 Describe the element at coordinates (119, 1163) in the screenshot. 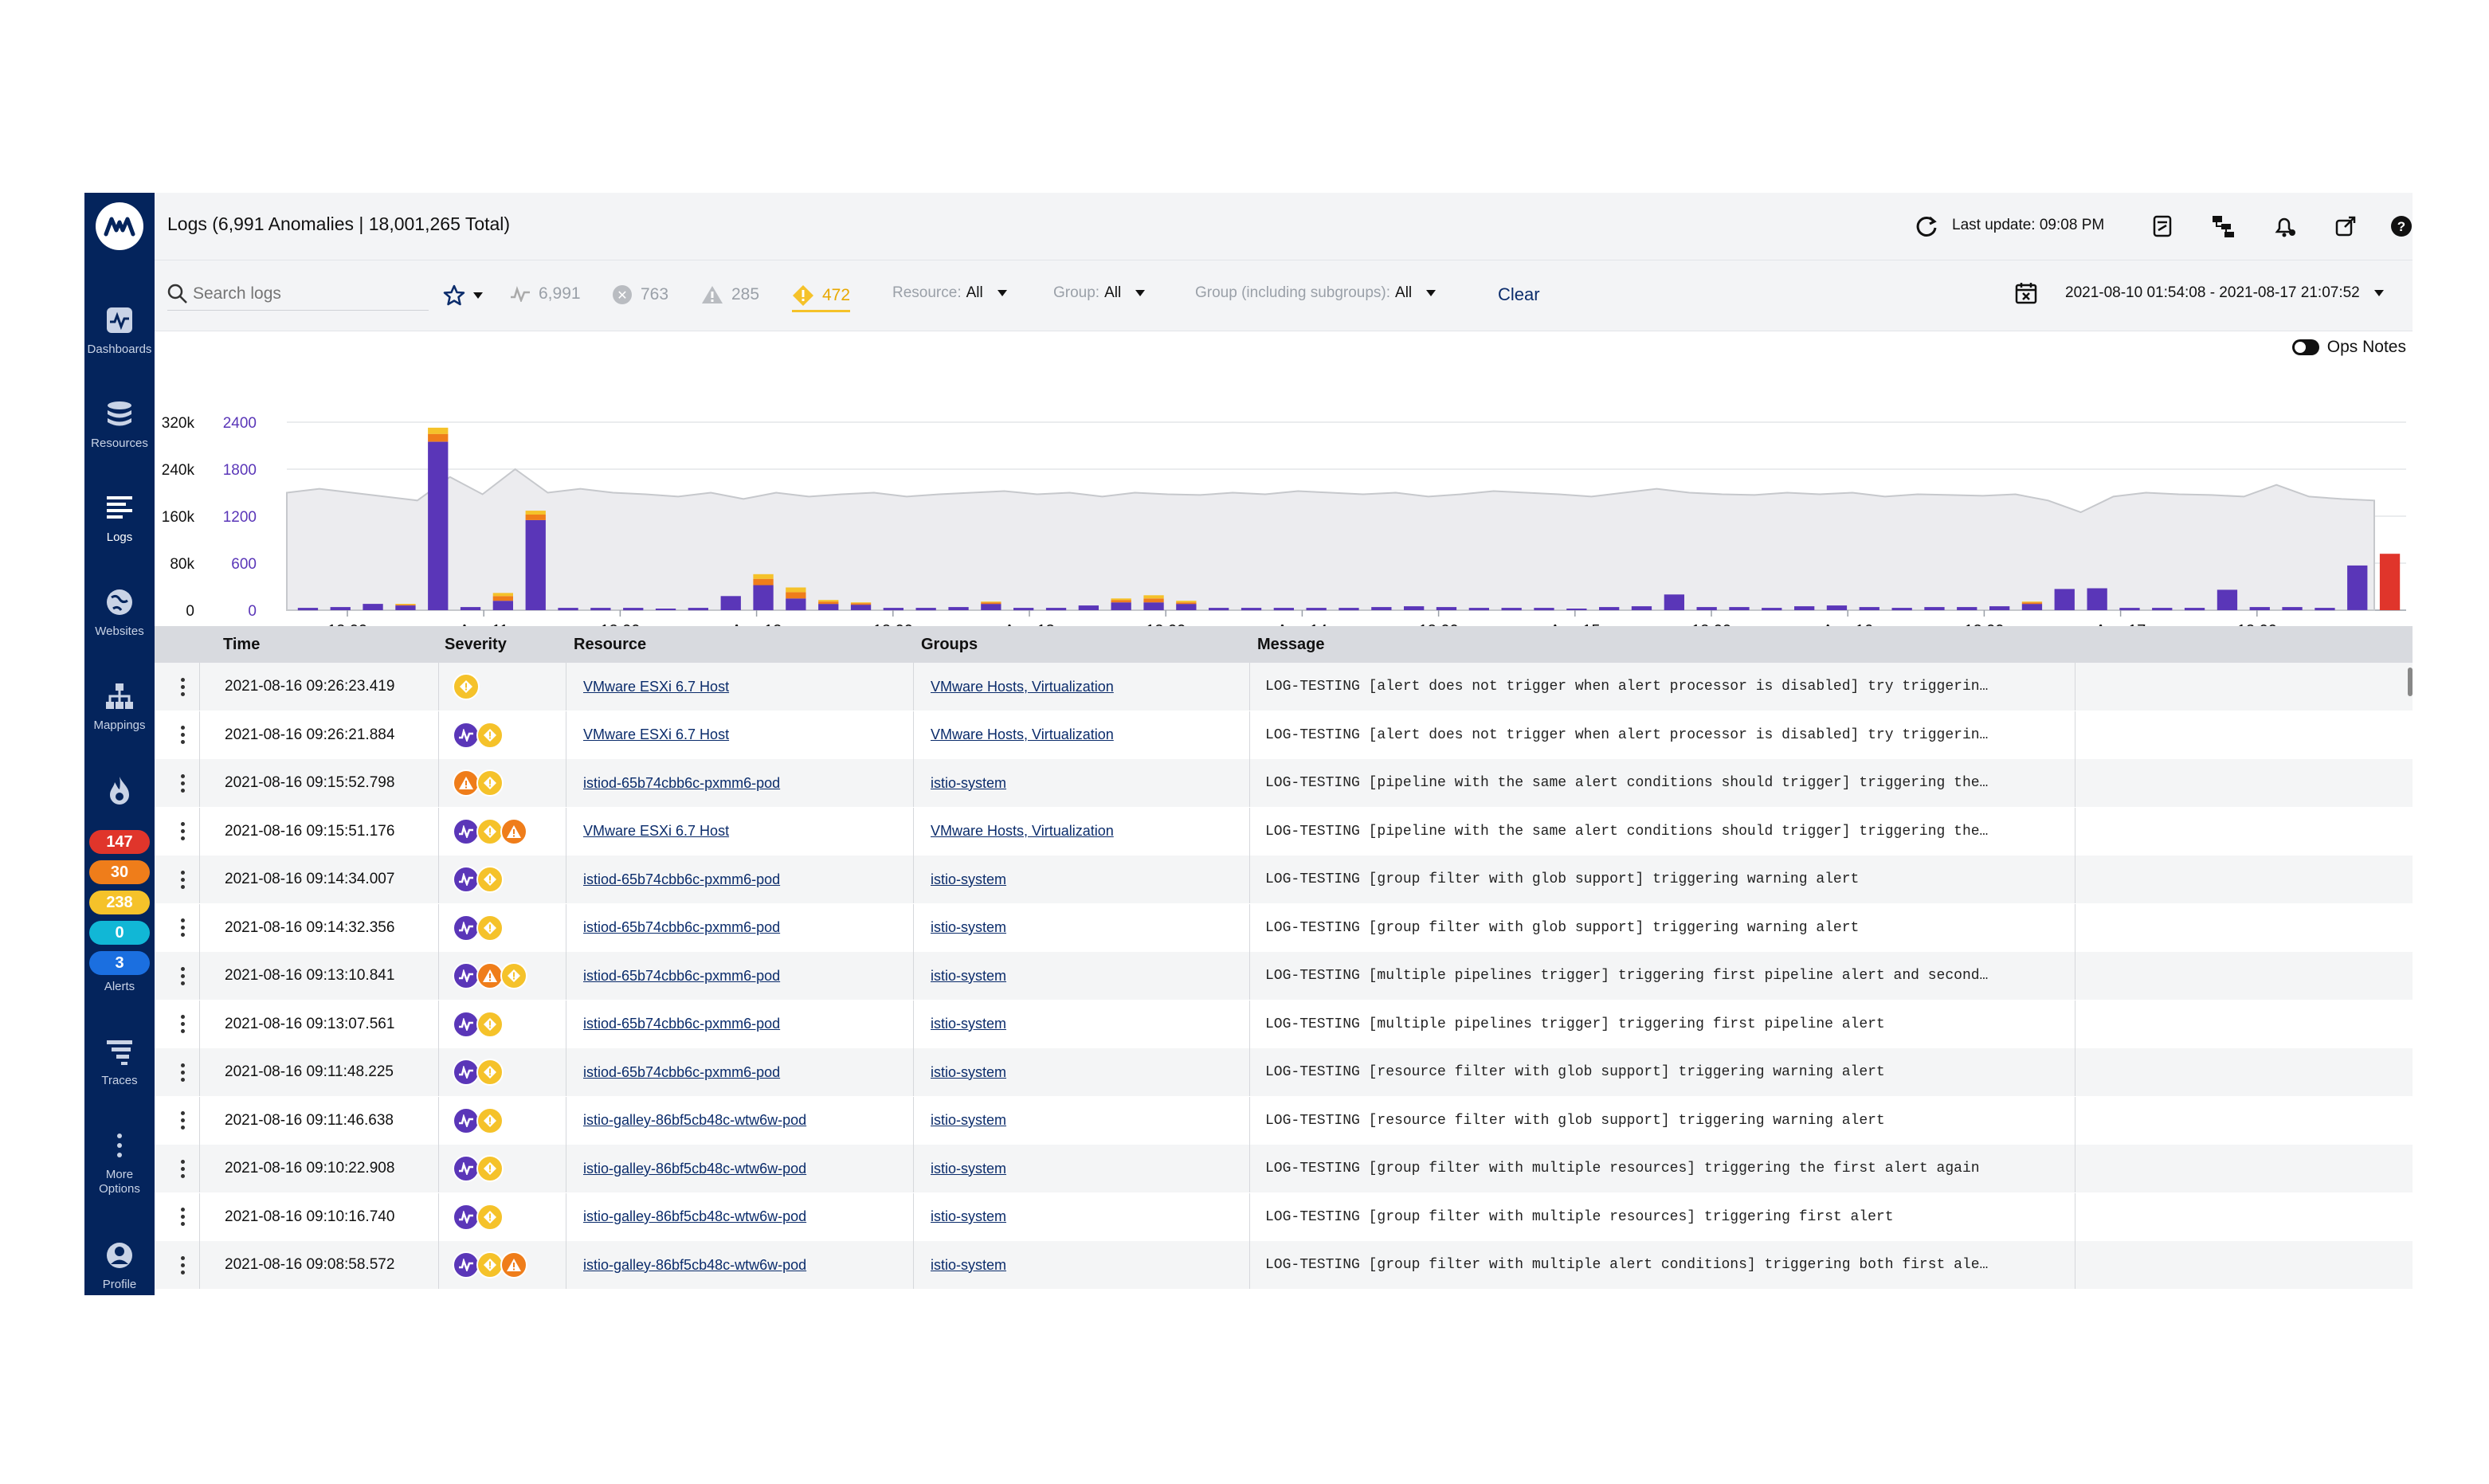

I see `sidebar-item-more-options: More Options` at that location.